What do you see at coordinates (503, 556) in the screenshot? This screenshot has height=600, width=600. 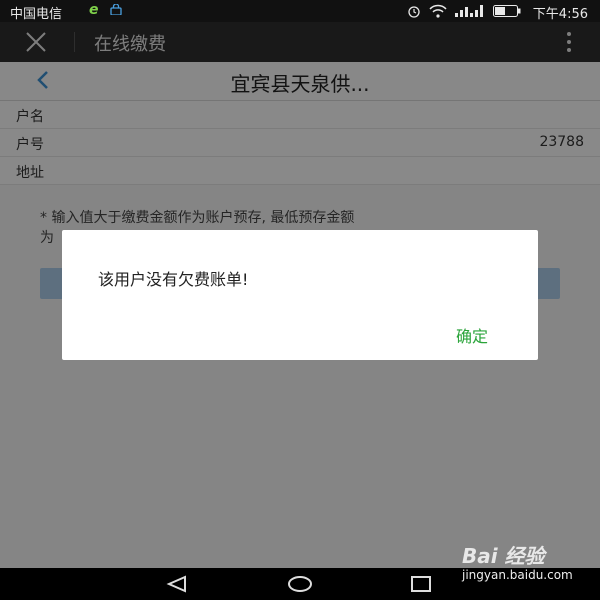 I see `watermark-brand: Bai 经验` at bounding box center [503, 556].